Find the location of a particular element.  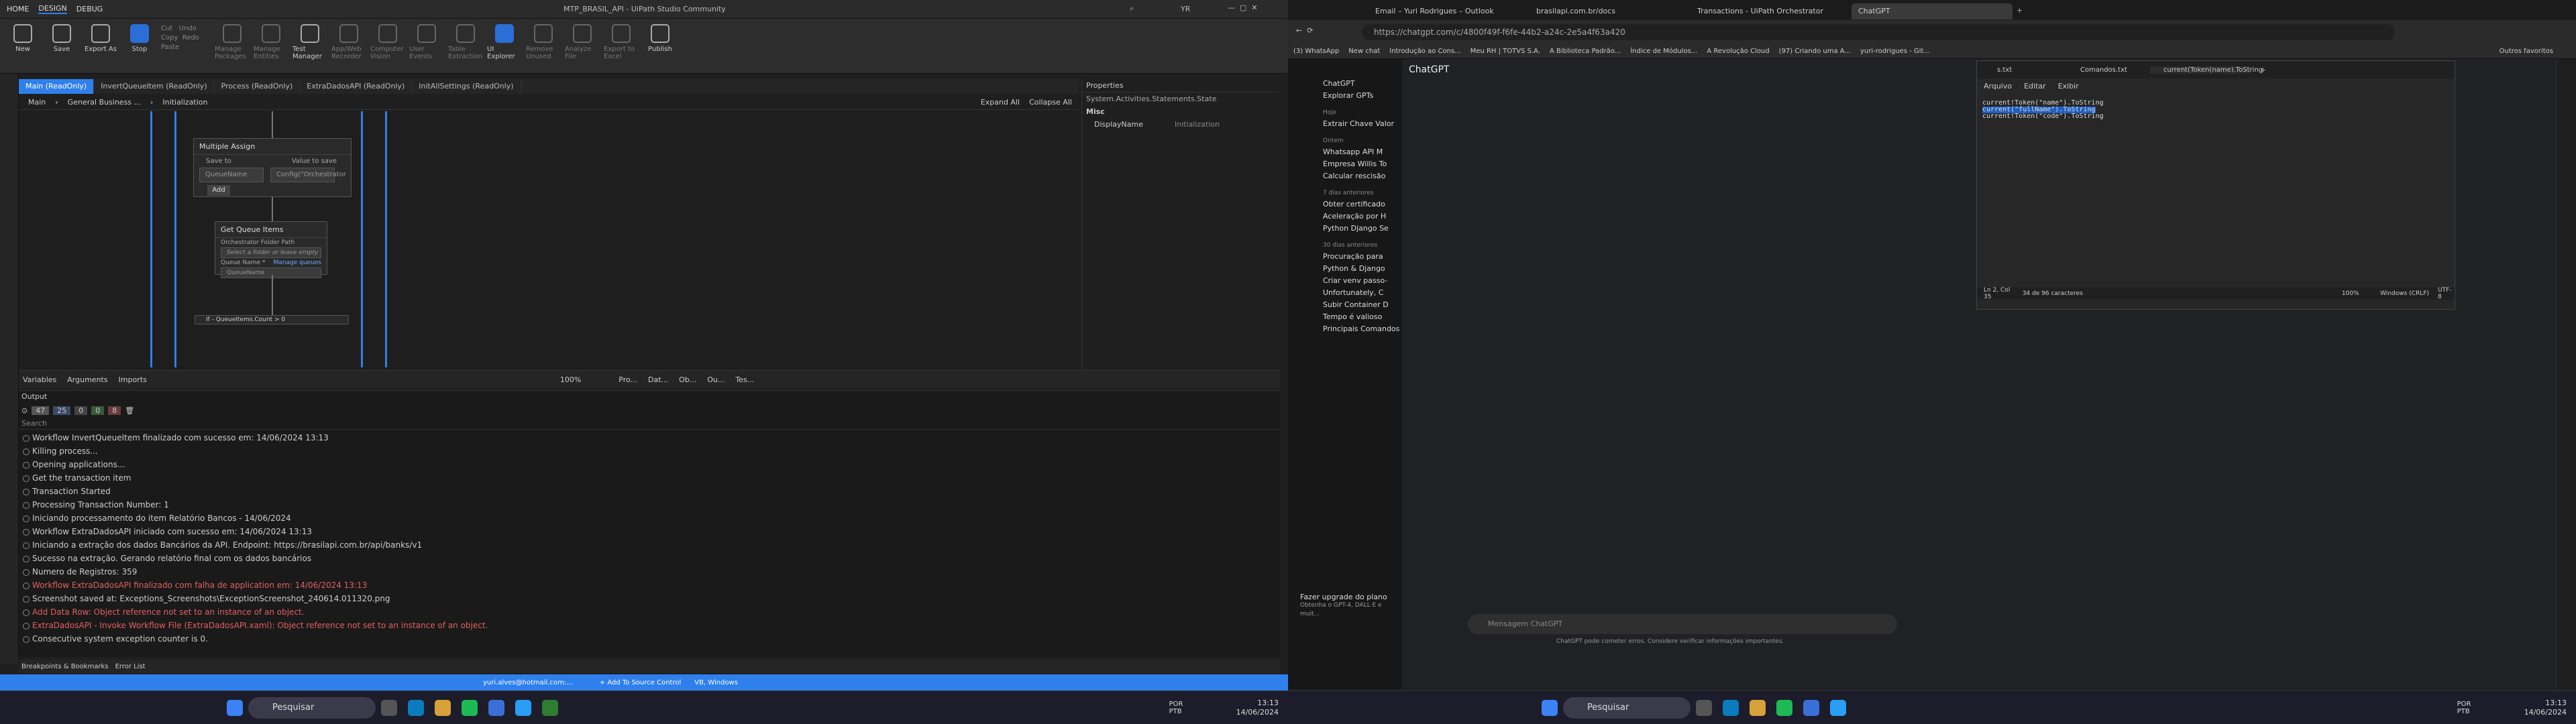

new-chat-icon is located at coordinates (1345, 66).